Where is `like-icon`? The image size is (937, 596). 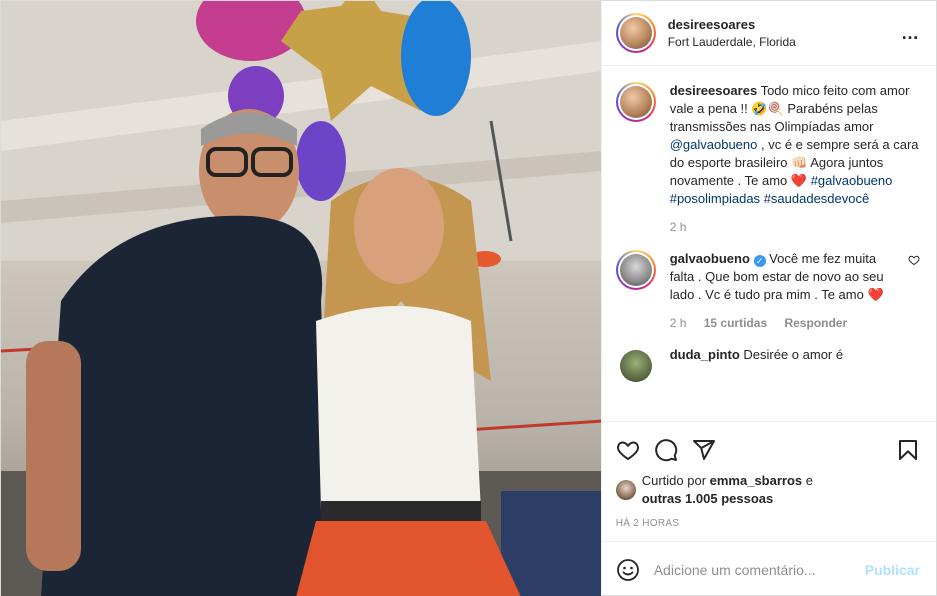 like-icon is located at coordinates (628, 450).